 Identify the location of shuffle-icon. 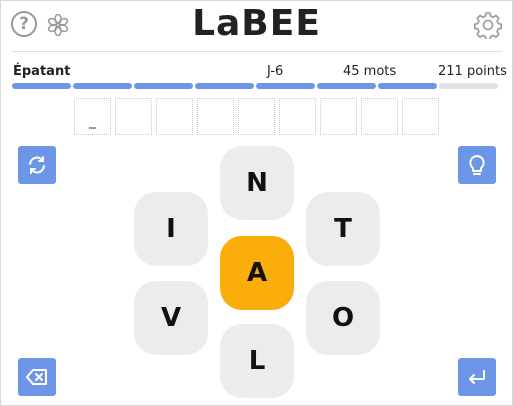
(37, 165).